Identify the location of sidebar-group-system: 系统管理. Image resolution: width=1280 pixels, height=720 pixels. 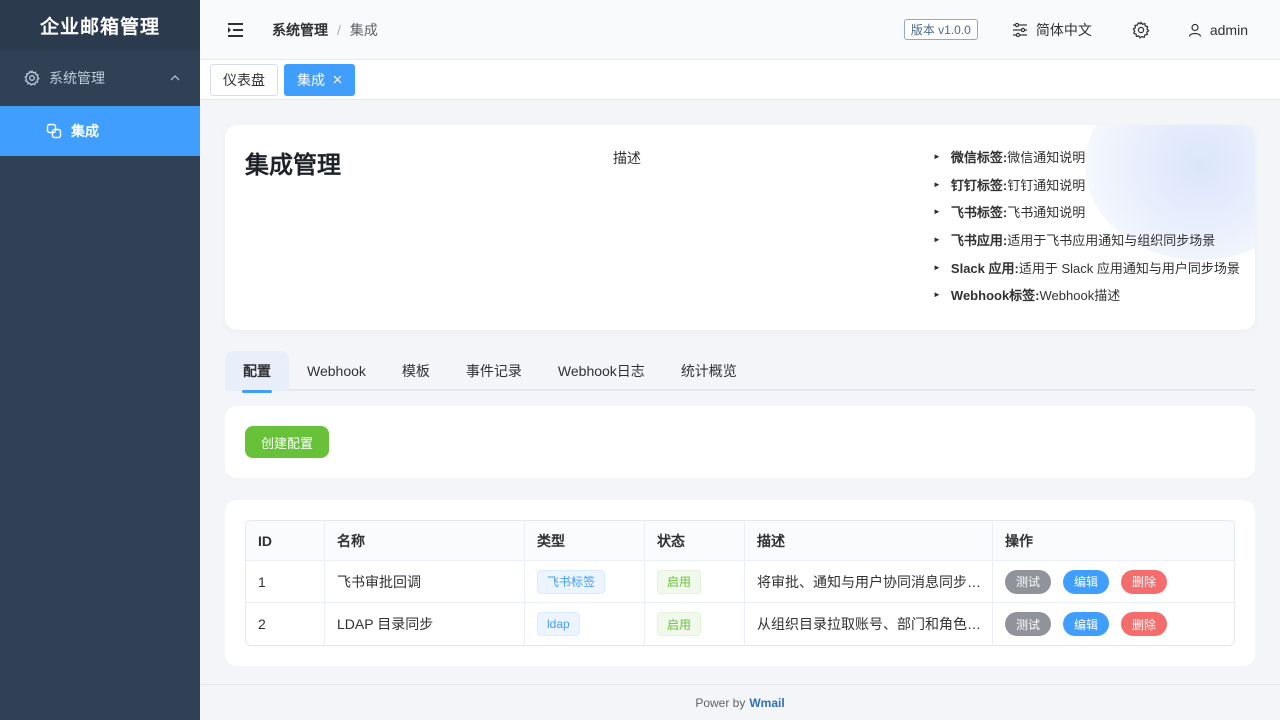
(100, 78).